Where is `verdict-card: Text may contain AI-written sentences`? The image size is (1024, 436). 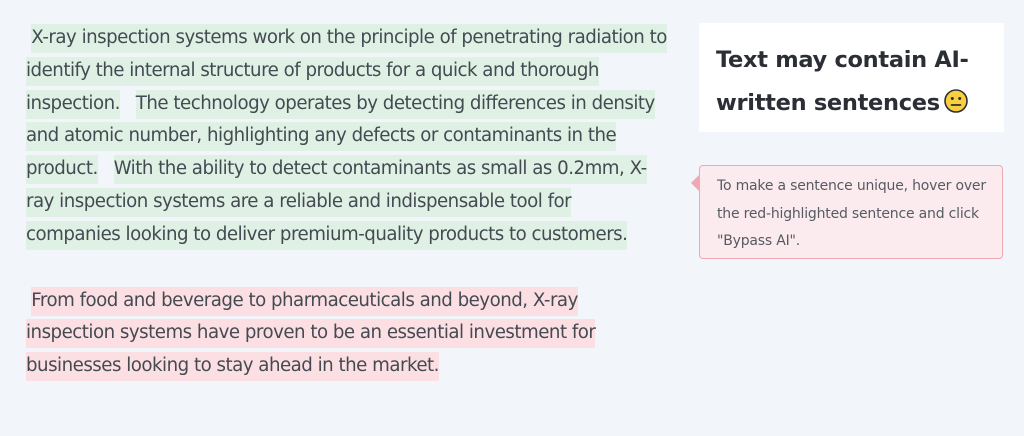 verdict-card: Text may contain AI-written sentences is located at coordinates (851, 77).